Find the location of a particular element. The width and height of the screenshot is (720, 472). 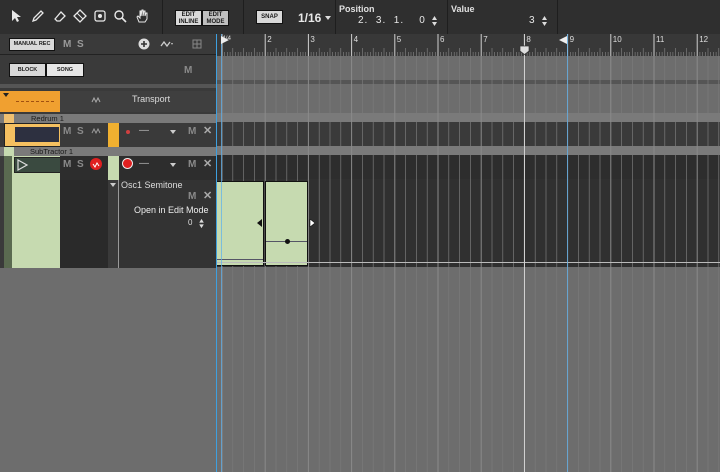

value-label: Value is located at coordinates (463, 9).